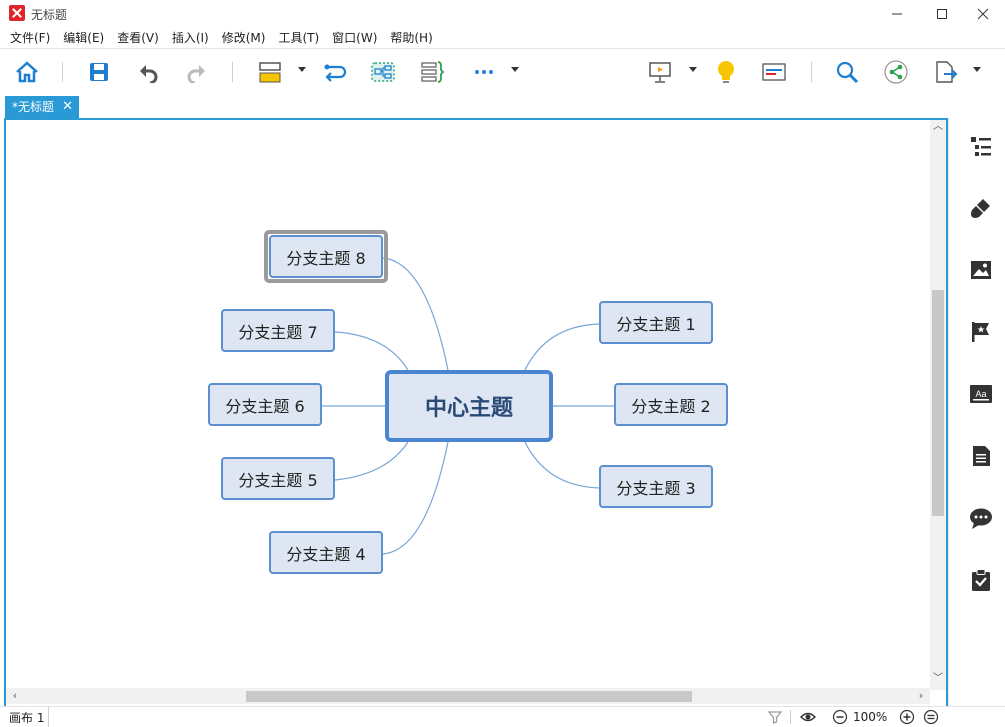 This screenshot has width=1005, height=727. What do you see at coordinates (278, 478) in the screenshot?
I see `branch-topic-5: 分支主题 5` at bounding box center [278, 478].